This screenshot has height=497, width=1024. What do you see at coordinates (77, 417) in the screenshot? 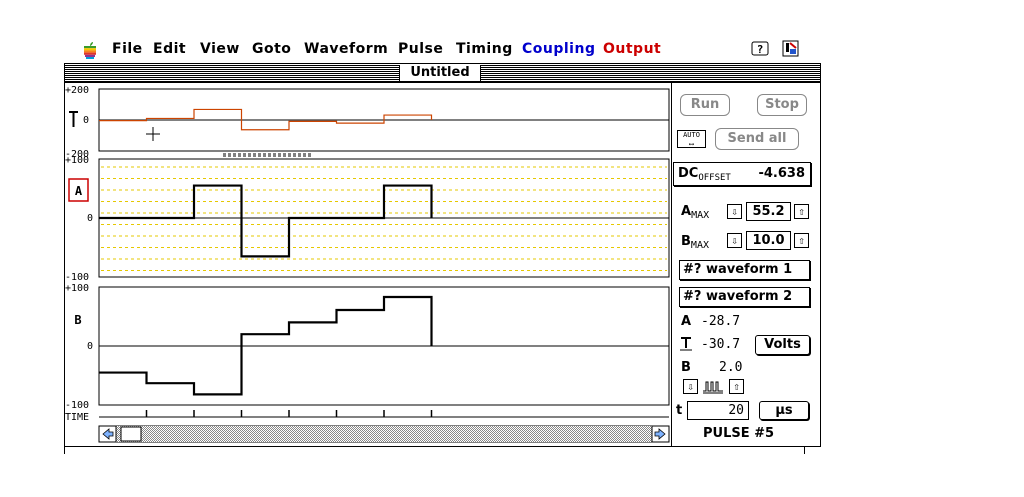
I see `time-label: TIME` at bounding box center [77, 417].